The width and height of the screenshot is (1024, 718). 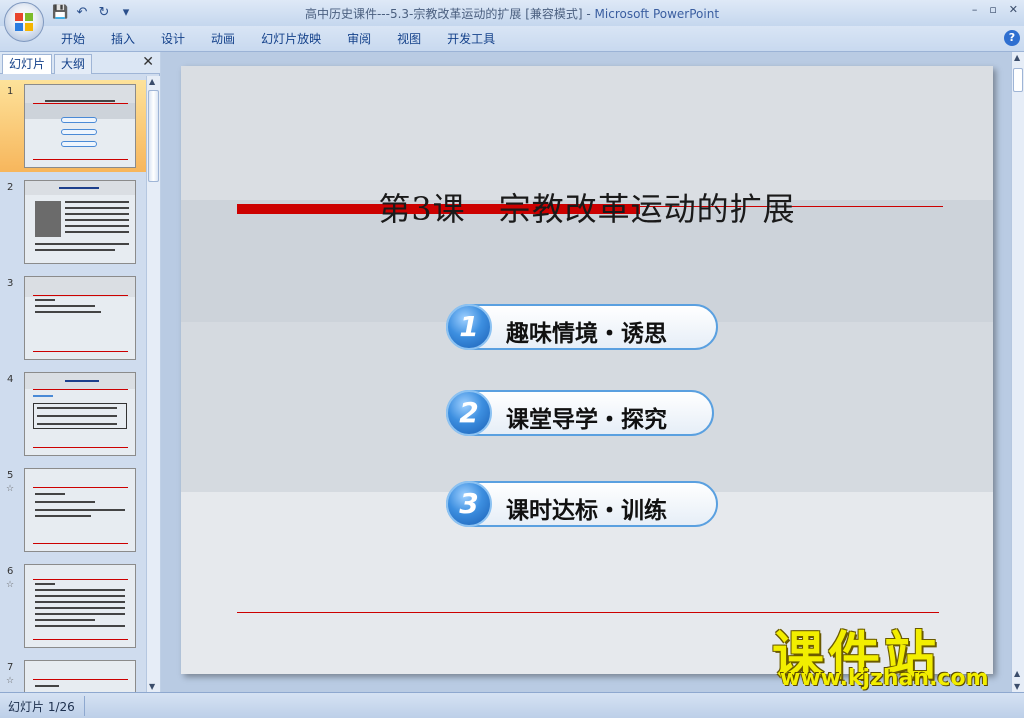 What do you see at coordinates (892, 654) in the screenshot?
I see `watermark-logo: 课件站 www.kjzhan.com` at bounding box center [892, 654].